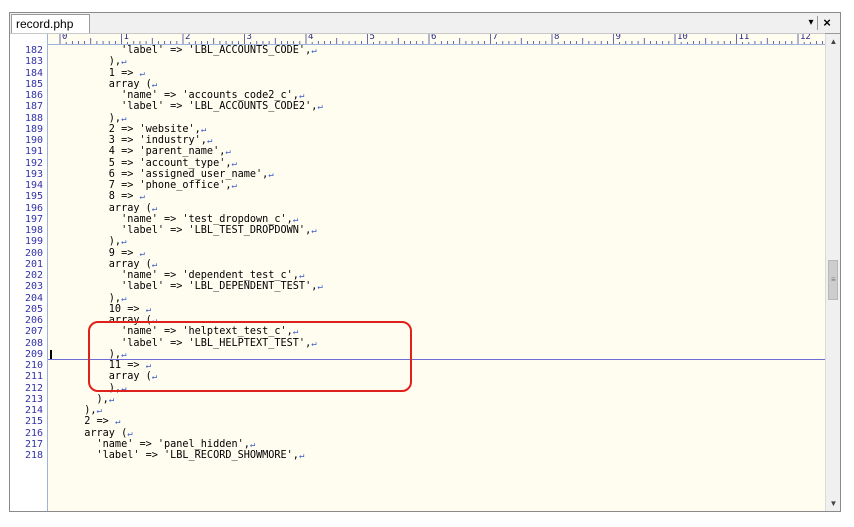 The height and width of the screenshot is (527, 854). I want to click on code-line: 216 array (↵, so click(417, 433).